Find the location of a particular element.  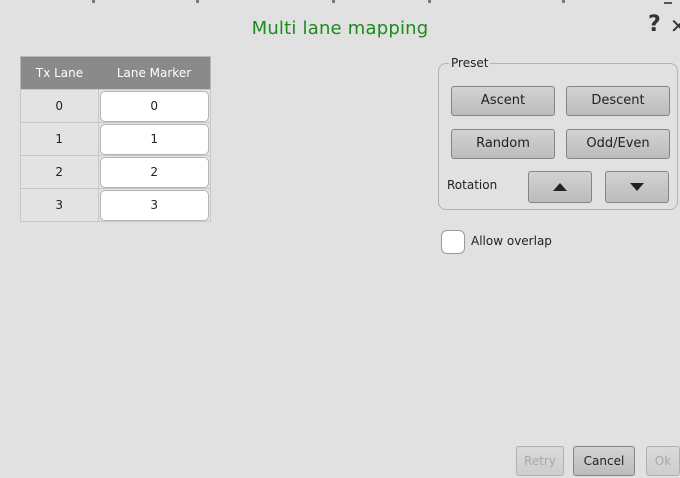

lane-marker-input: 3 is located at coordinates (154, 205).